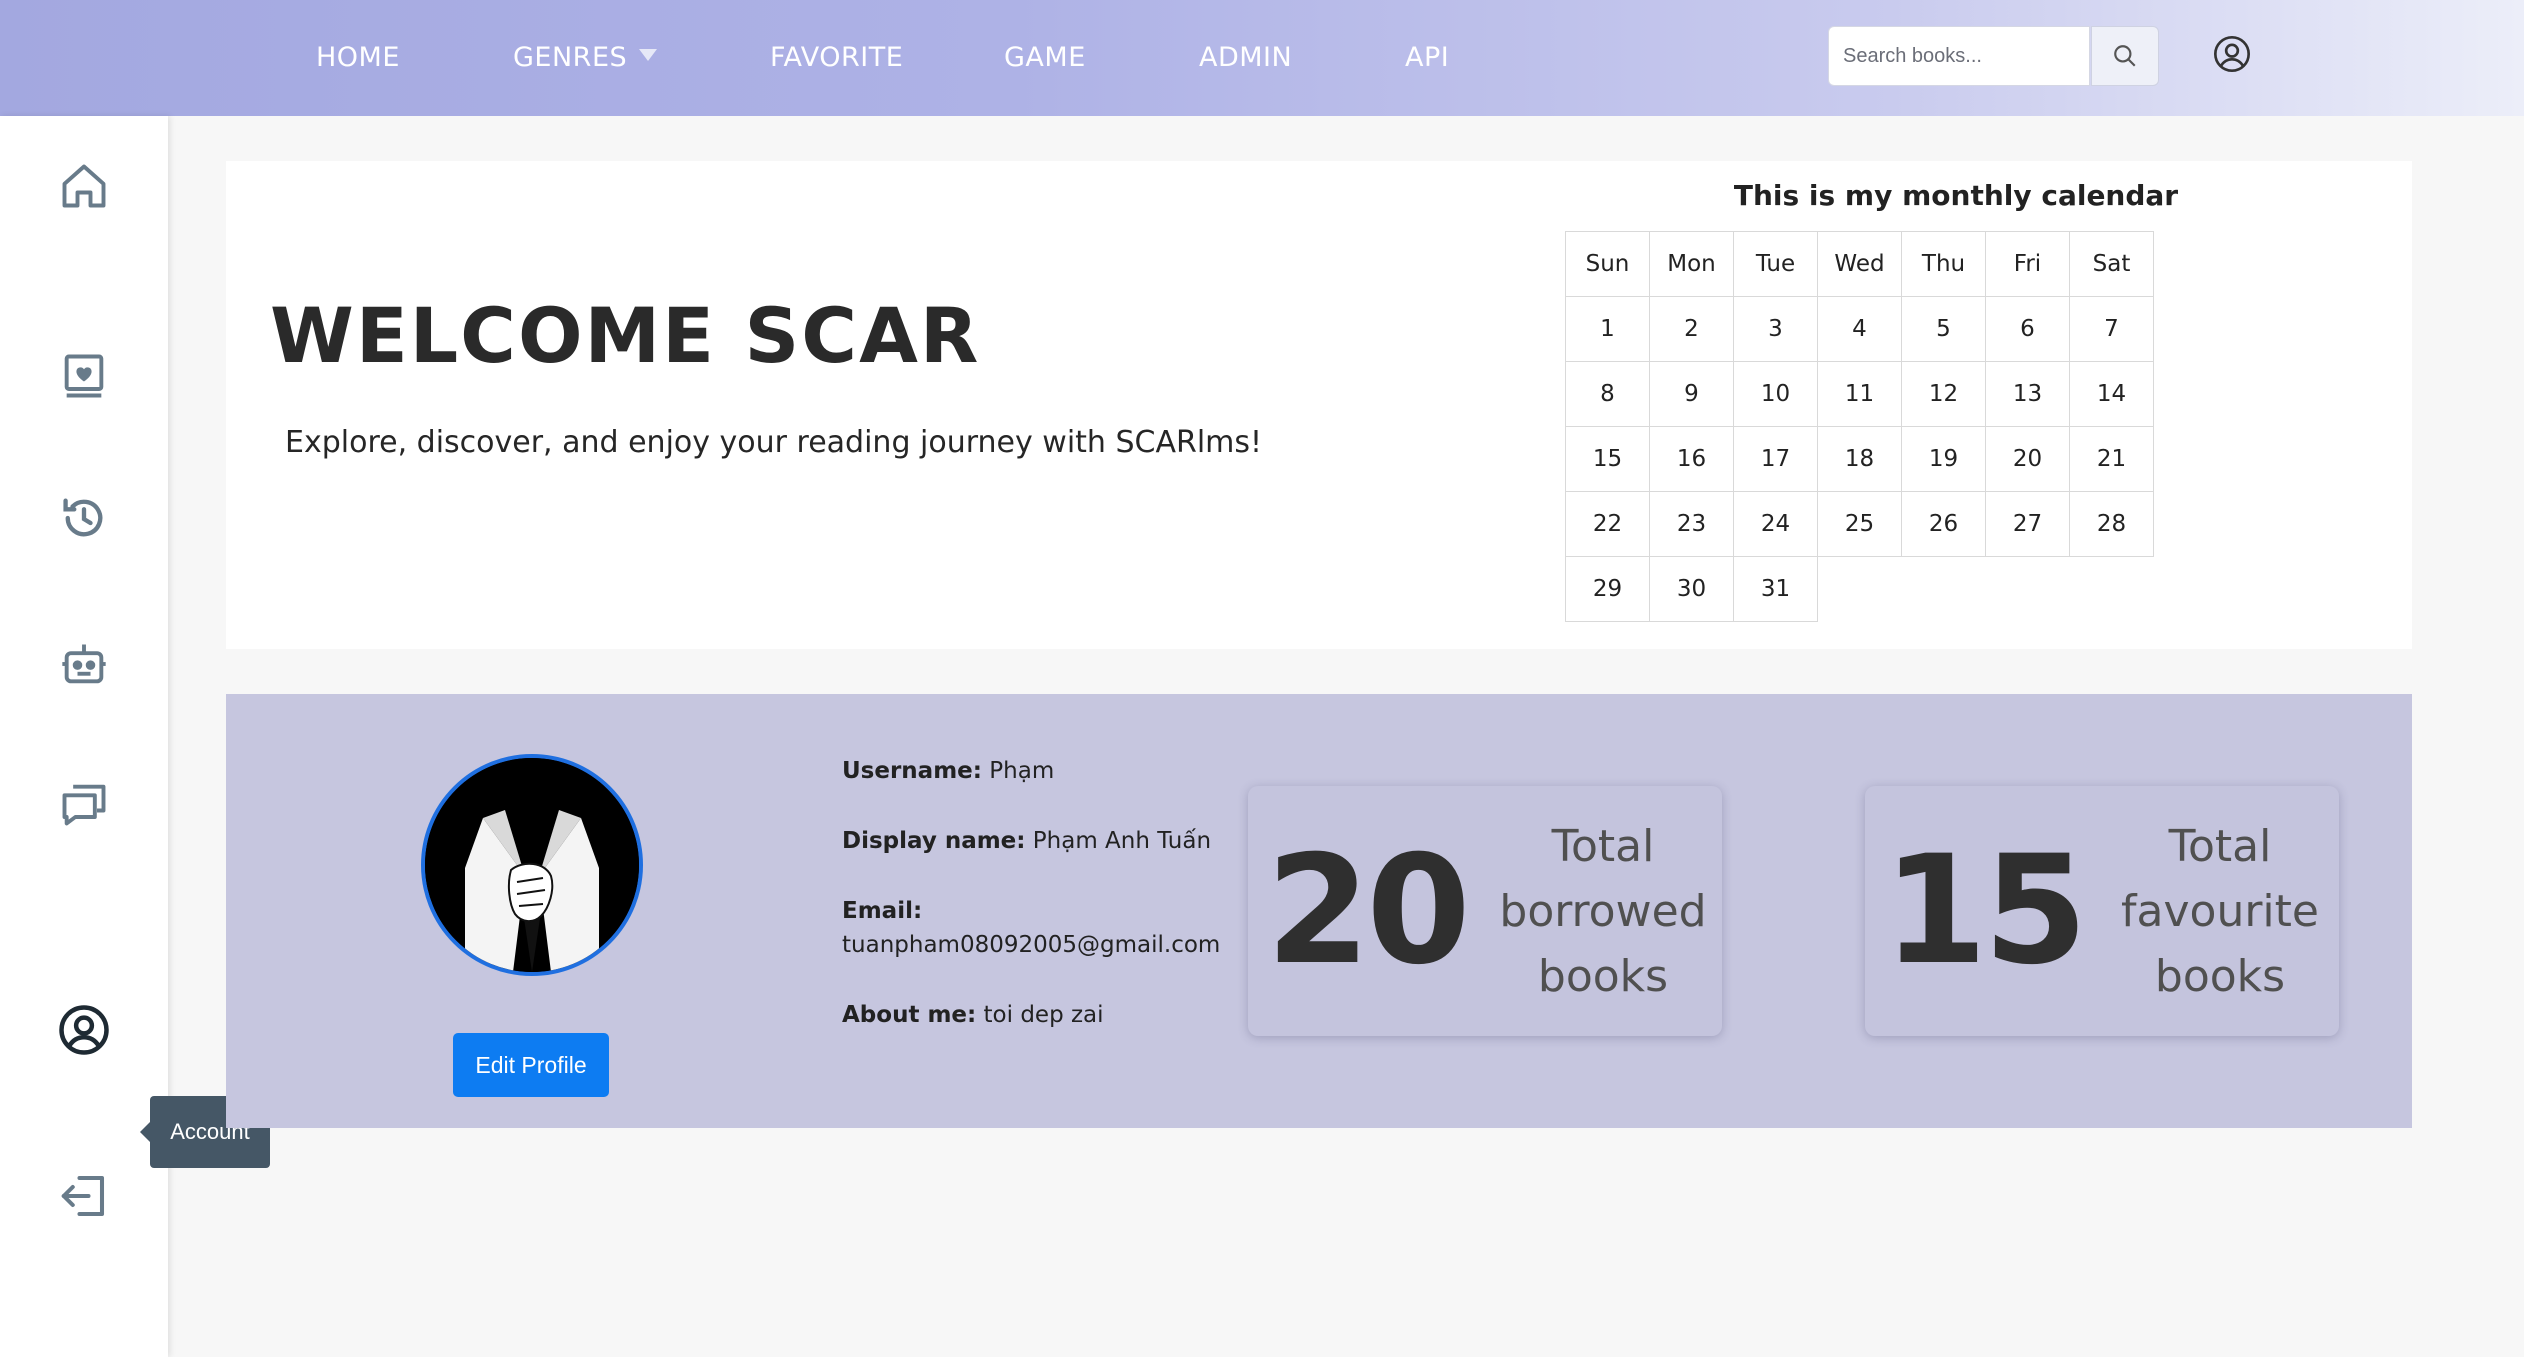 The image size is (2524, 1357). What do you see at coordinates (531, 1065) in the screenshot?
I see `edit-profile-button: Edit Profile` at bounding box center [531, 1065].